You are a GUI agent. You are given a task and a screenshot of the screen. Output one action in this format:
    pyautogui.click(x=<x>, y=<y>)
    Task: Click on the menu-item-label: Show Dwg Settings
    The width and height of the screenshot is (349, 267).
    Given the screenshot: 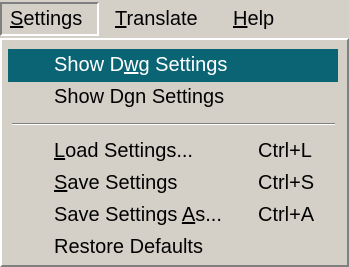 What is the action you would take?
    pyautogui.click(x=141, y=65)
    